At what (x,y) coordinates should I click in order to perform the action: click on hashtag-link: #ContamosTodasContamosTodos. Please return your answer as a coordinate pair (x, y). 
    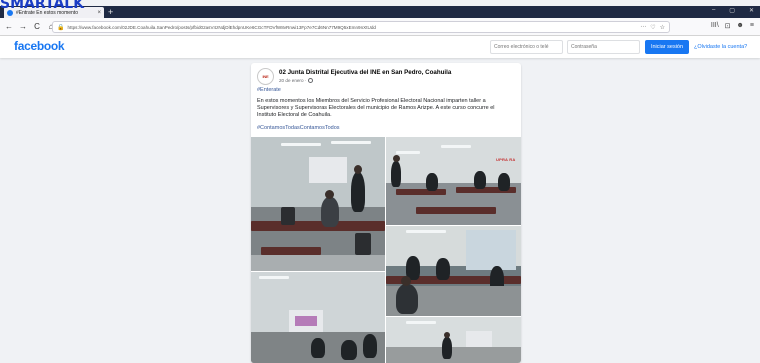
    Looking at the image, I should click on (298, 128).